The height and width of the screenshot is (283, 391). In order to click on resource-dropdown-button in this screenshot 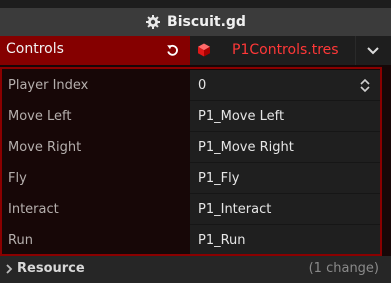, I will do `click(373, 50)`.